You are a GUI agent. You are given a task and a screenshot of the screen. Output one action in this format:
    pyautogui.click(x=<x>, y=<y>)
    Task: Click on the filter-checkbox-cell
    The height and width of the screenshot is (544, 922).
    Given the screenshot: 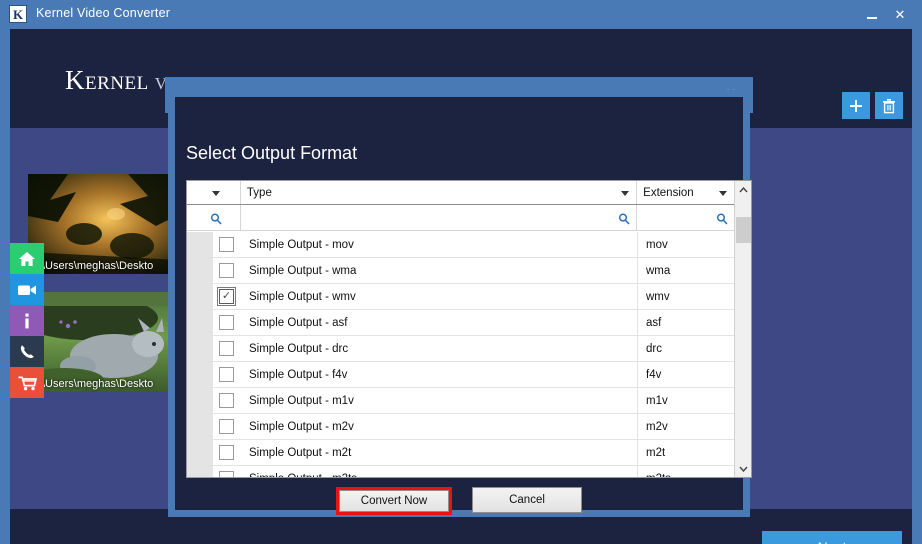 What is the action you would take?
    pyautogui.click(x=214, y=217)
    